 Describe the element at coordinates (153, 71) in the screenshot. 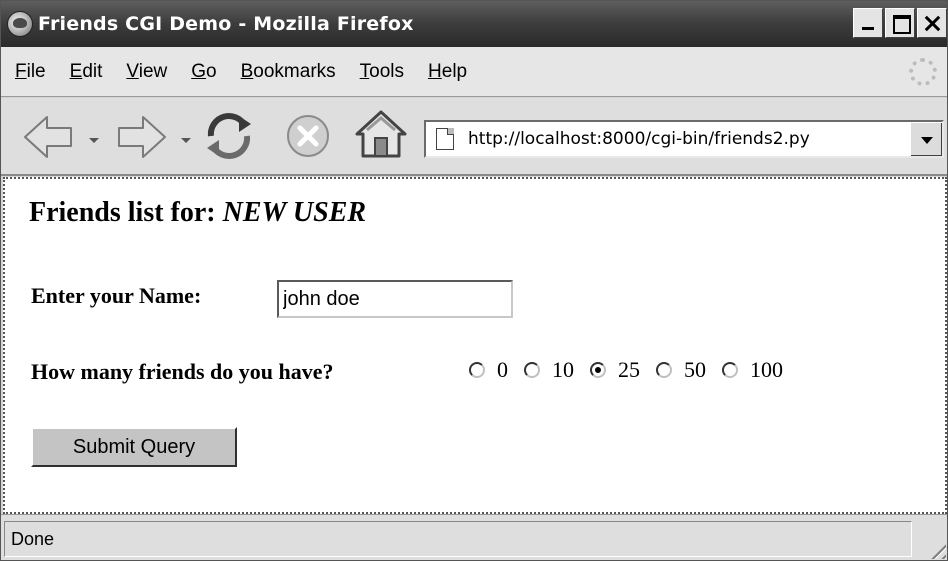

I see `menu-view-rest: iew` at that location.